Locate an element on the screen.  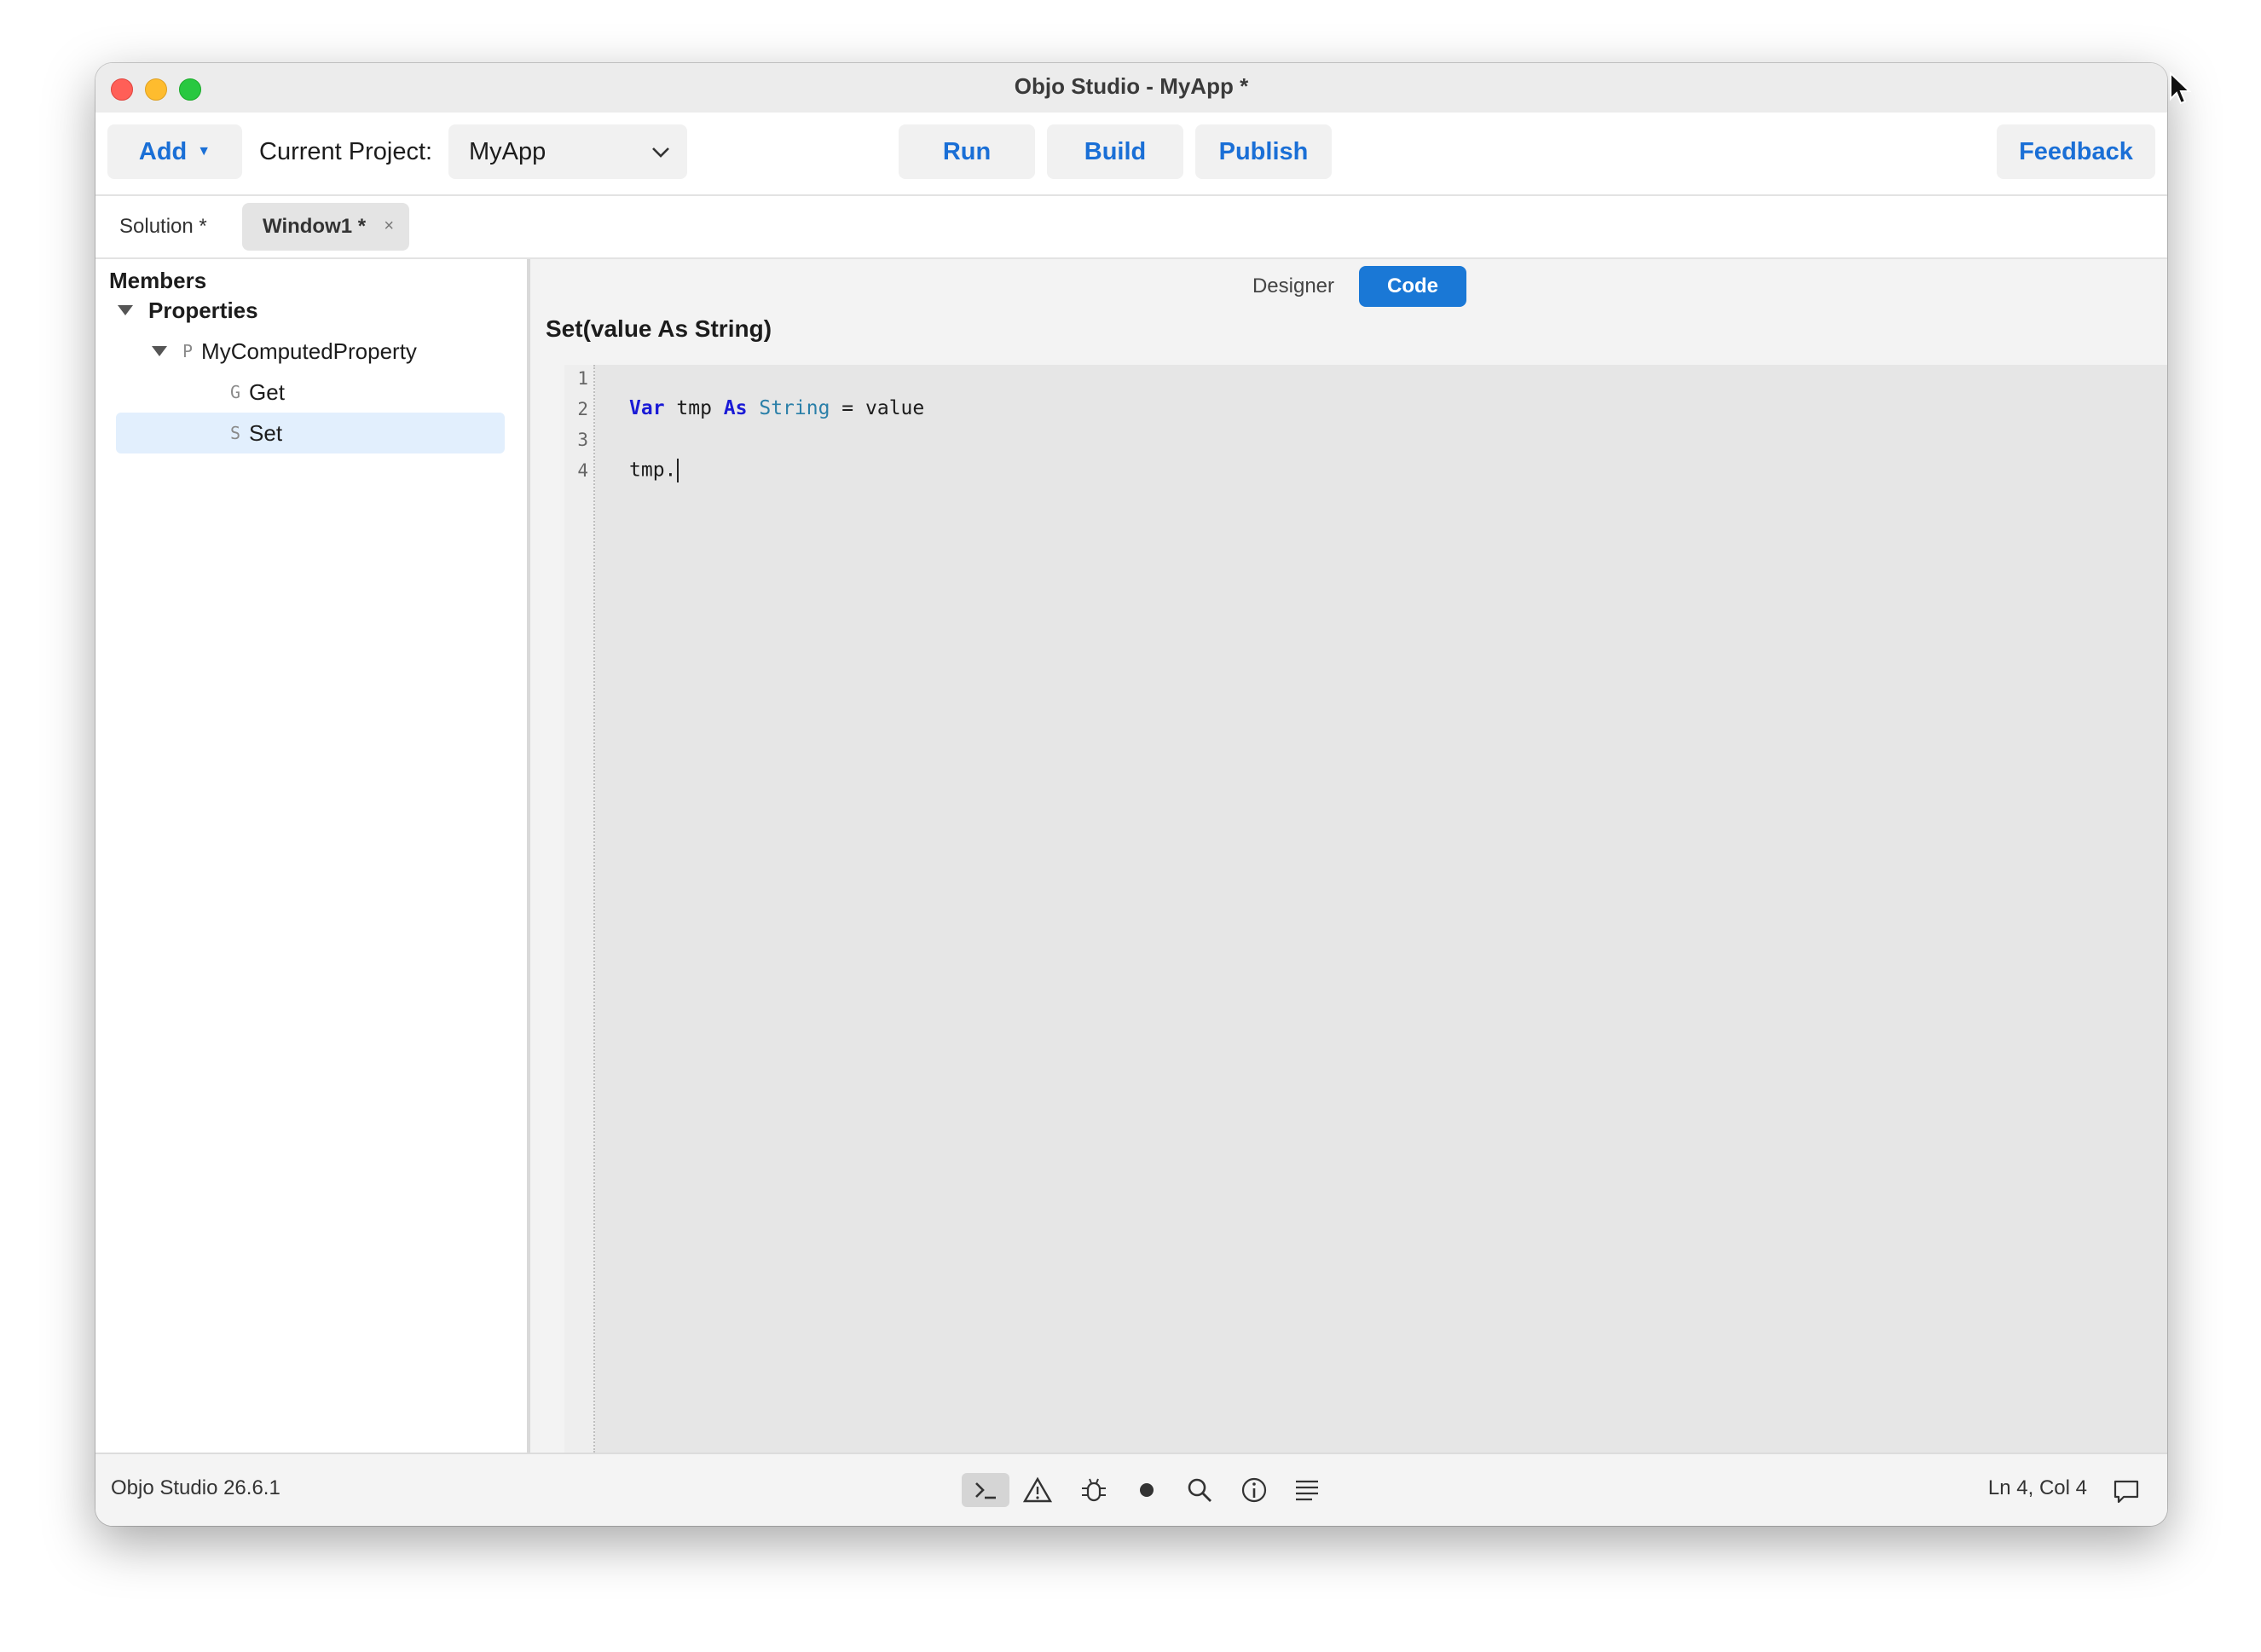
properties-label: Properties is located at coordinates (203, 310).